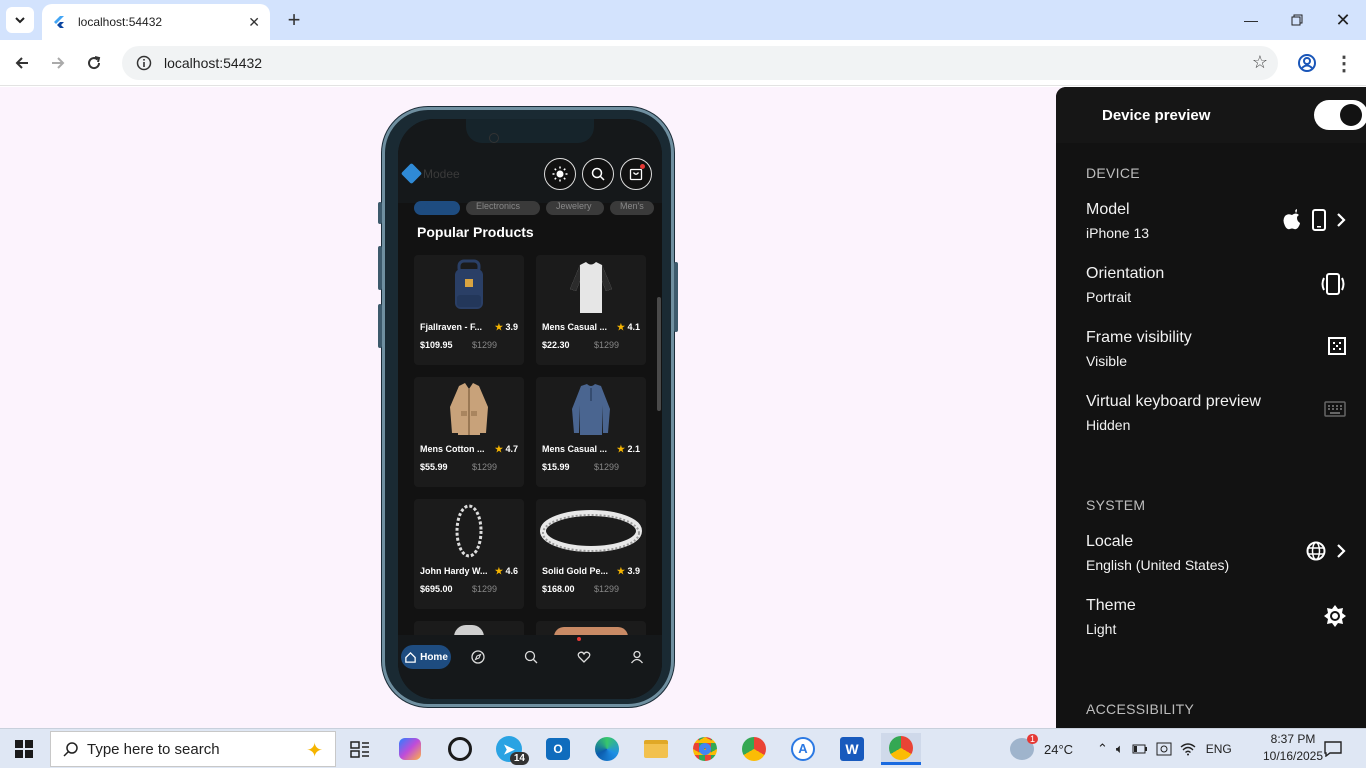 The image size is (1366, 769). I want to click on app-name: Modee, so click(441, 173).